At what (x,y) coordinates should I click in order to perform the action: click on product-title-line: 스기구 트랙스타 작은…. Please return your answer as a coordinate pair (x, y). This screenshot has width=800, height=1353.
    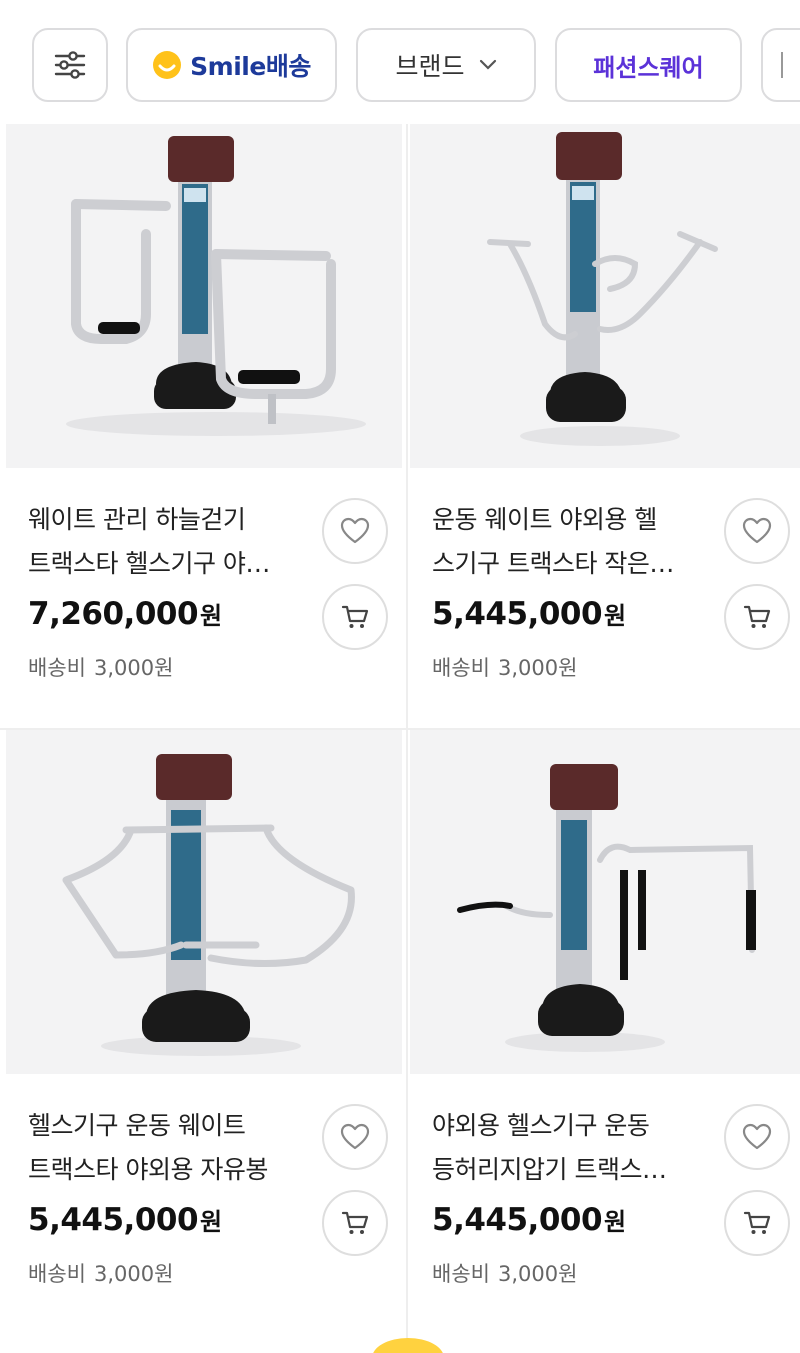
    Looking at the image, I should click on (553, 563).